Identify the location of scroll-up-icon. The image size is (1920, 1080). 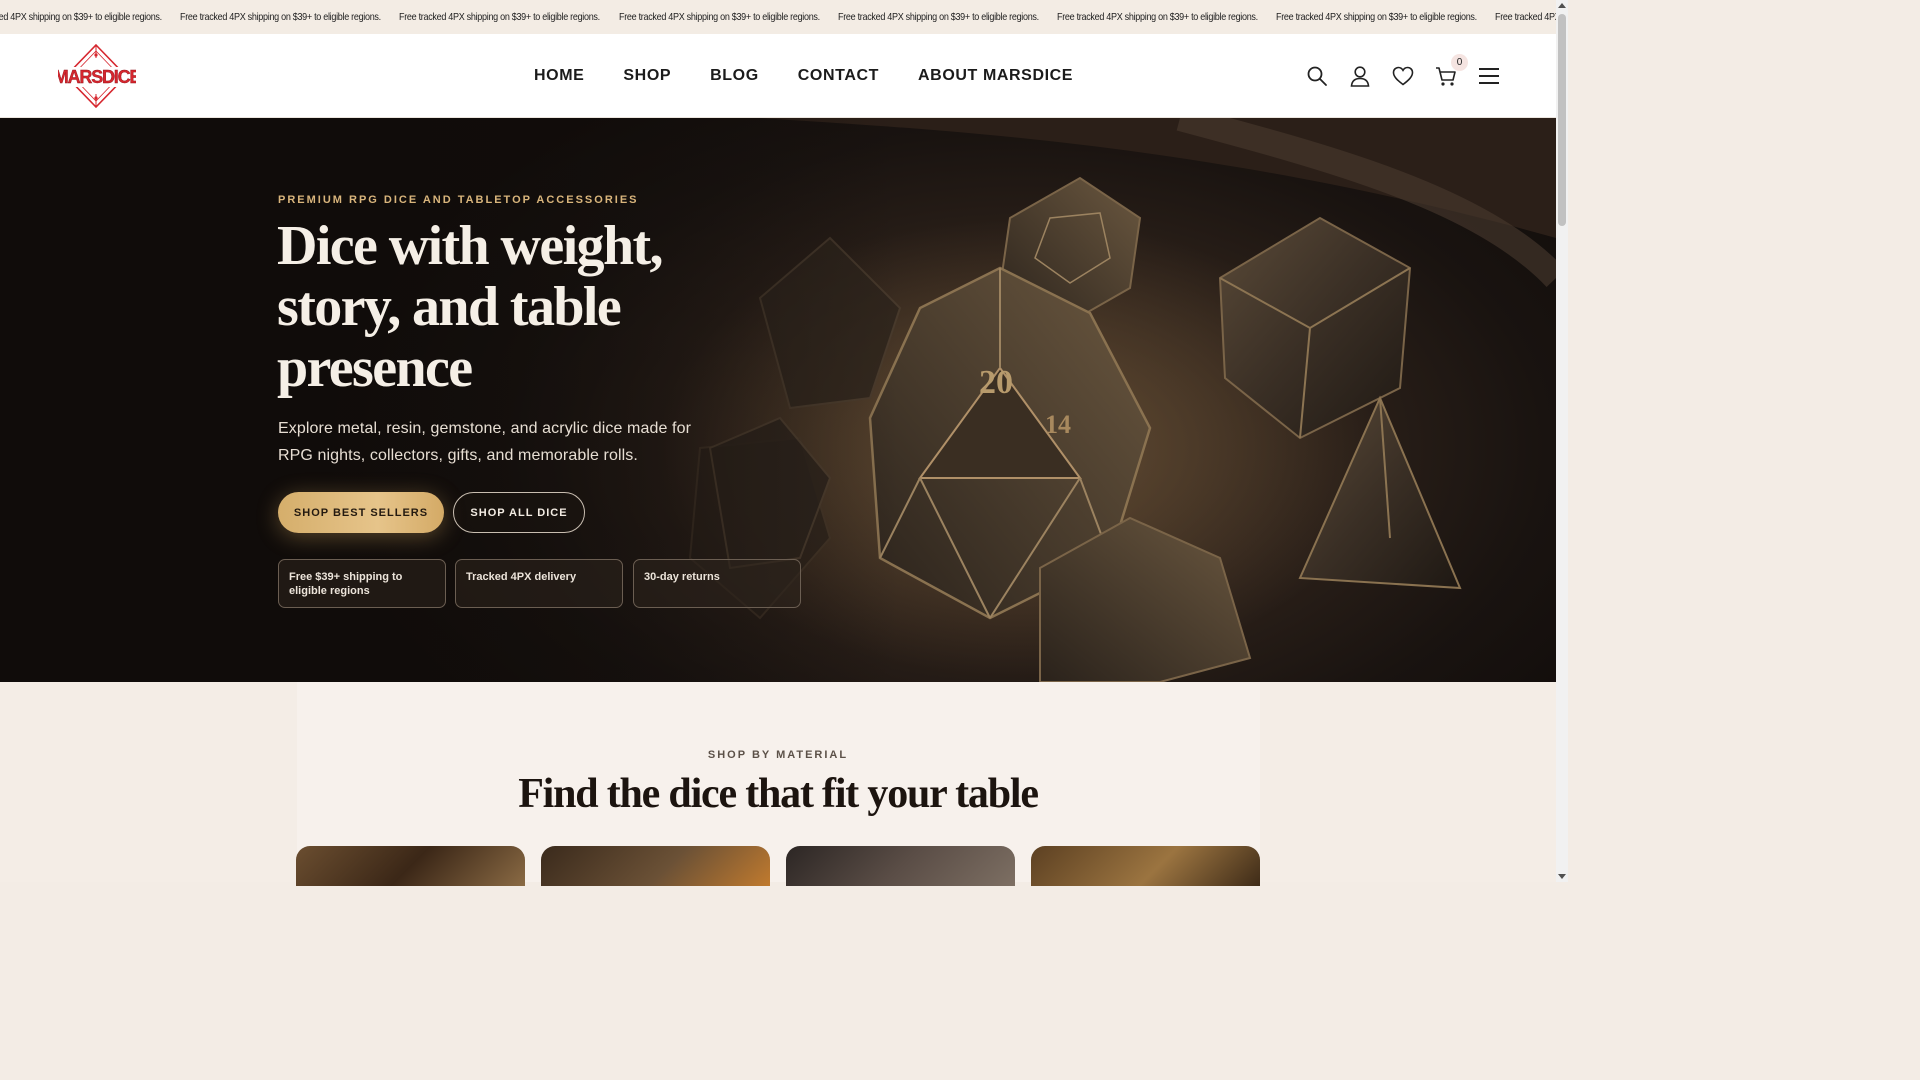
(1562, 5).